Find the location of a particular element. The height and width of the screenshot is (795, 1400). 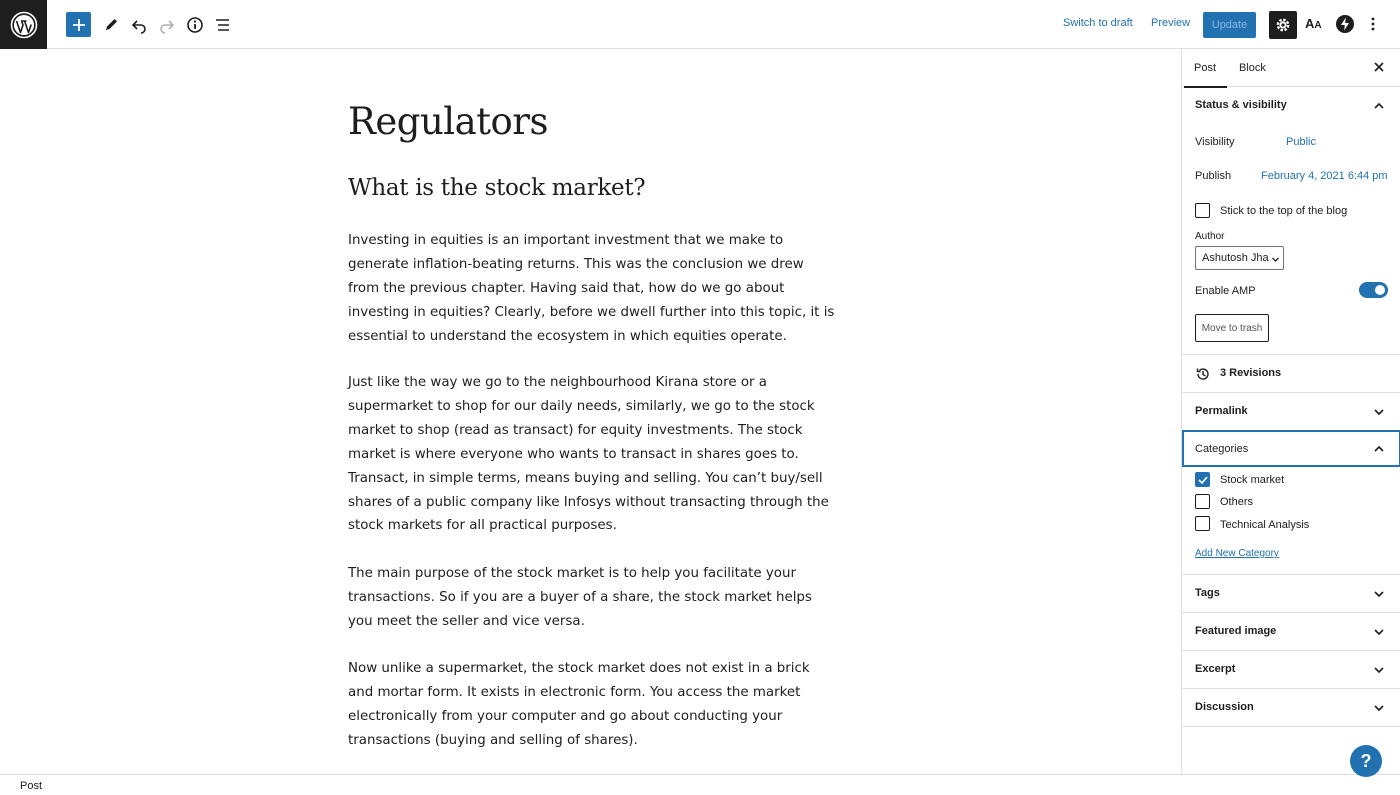

heading-block: What is the stock market? is located at coordinates (497, 188).